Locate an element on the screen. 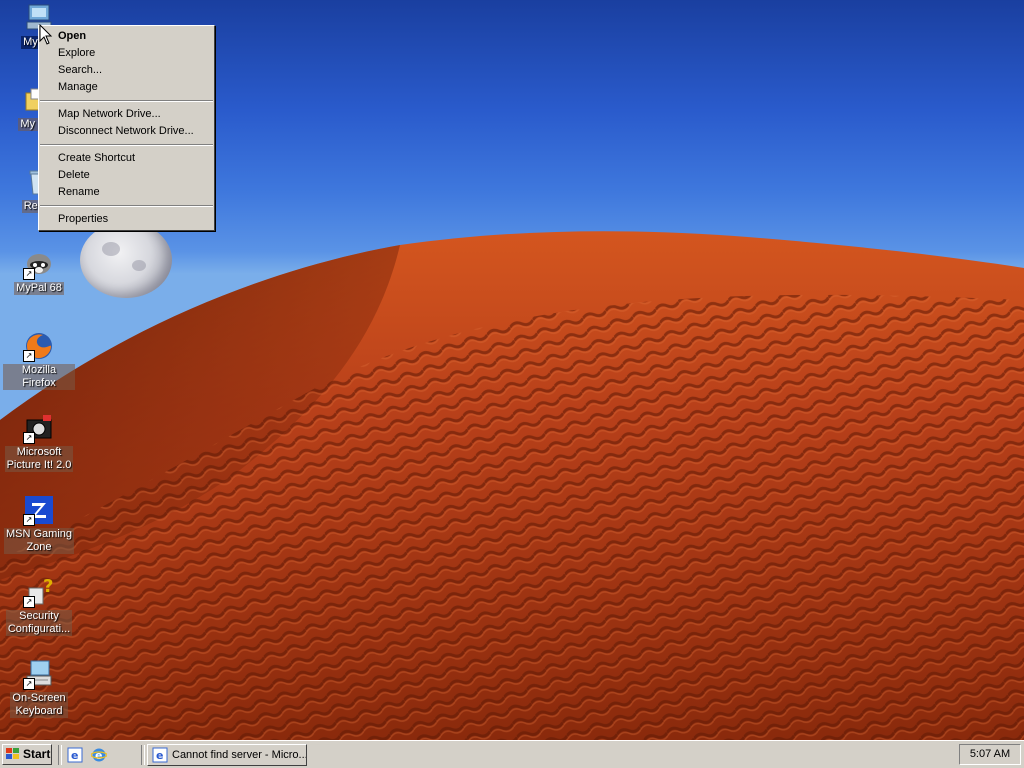  desktop-icon-on-screen-keyboard: ↗ On-Screen Keyboard is located at coordinates (39, 688).